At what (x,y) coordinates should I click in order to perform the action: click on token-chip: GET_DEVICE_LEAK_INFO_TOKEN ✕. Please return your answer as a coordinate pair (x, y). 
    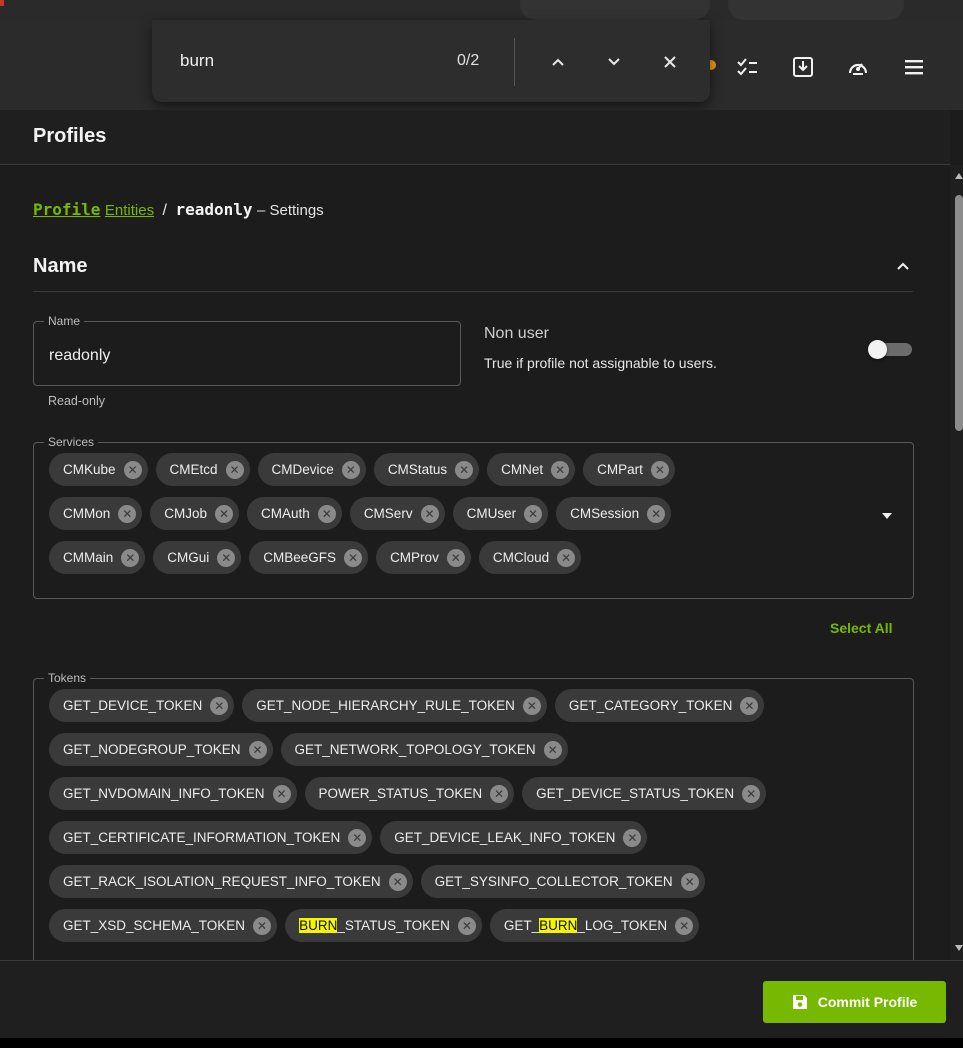
    Looking at the image, I should click on (514, 837).